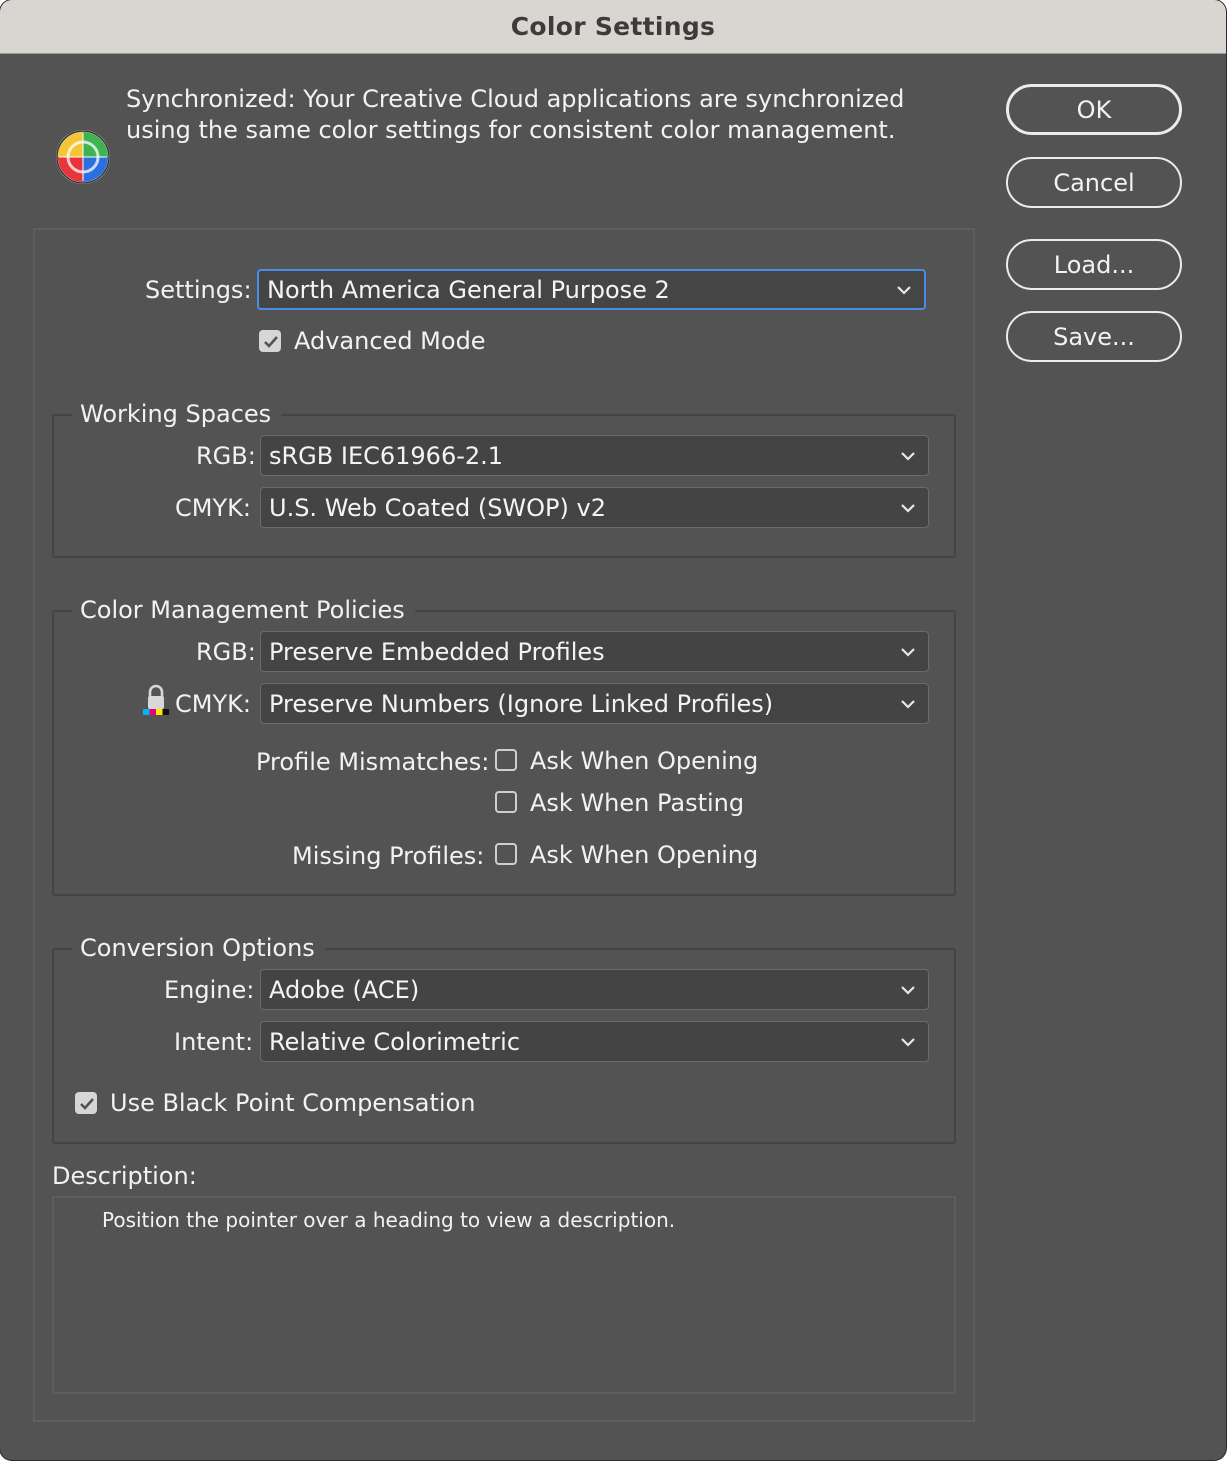 Image resolution: width=1232 pixels, height=1464 pixels. Describe the element at coordinates (198, 948) in the screenshot. I see `conversion-title: Conversion Options` at that location.